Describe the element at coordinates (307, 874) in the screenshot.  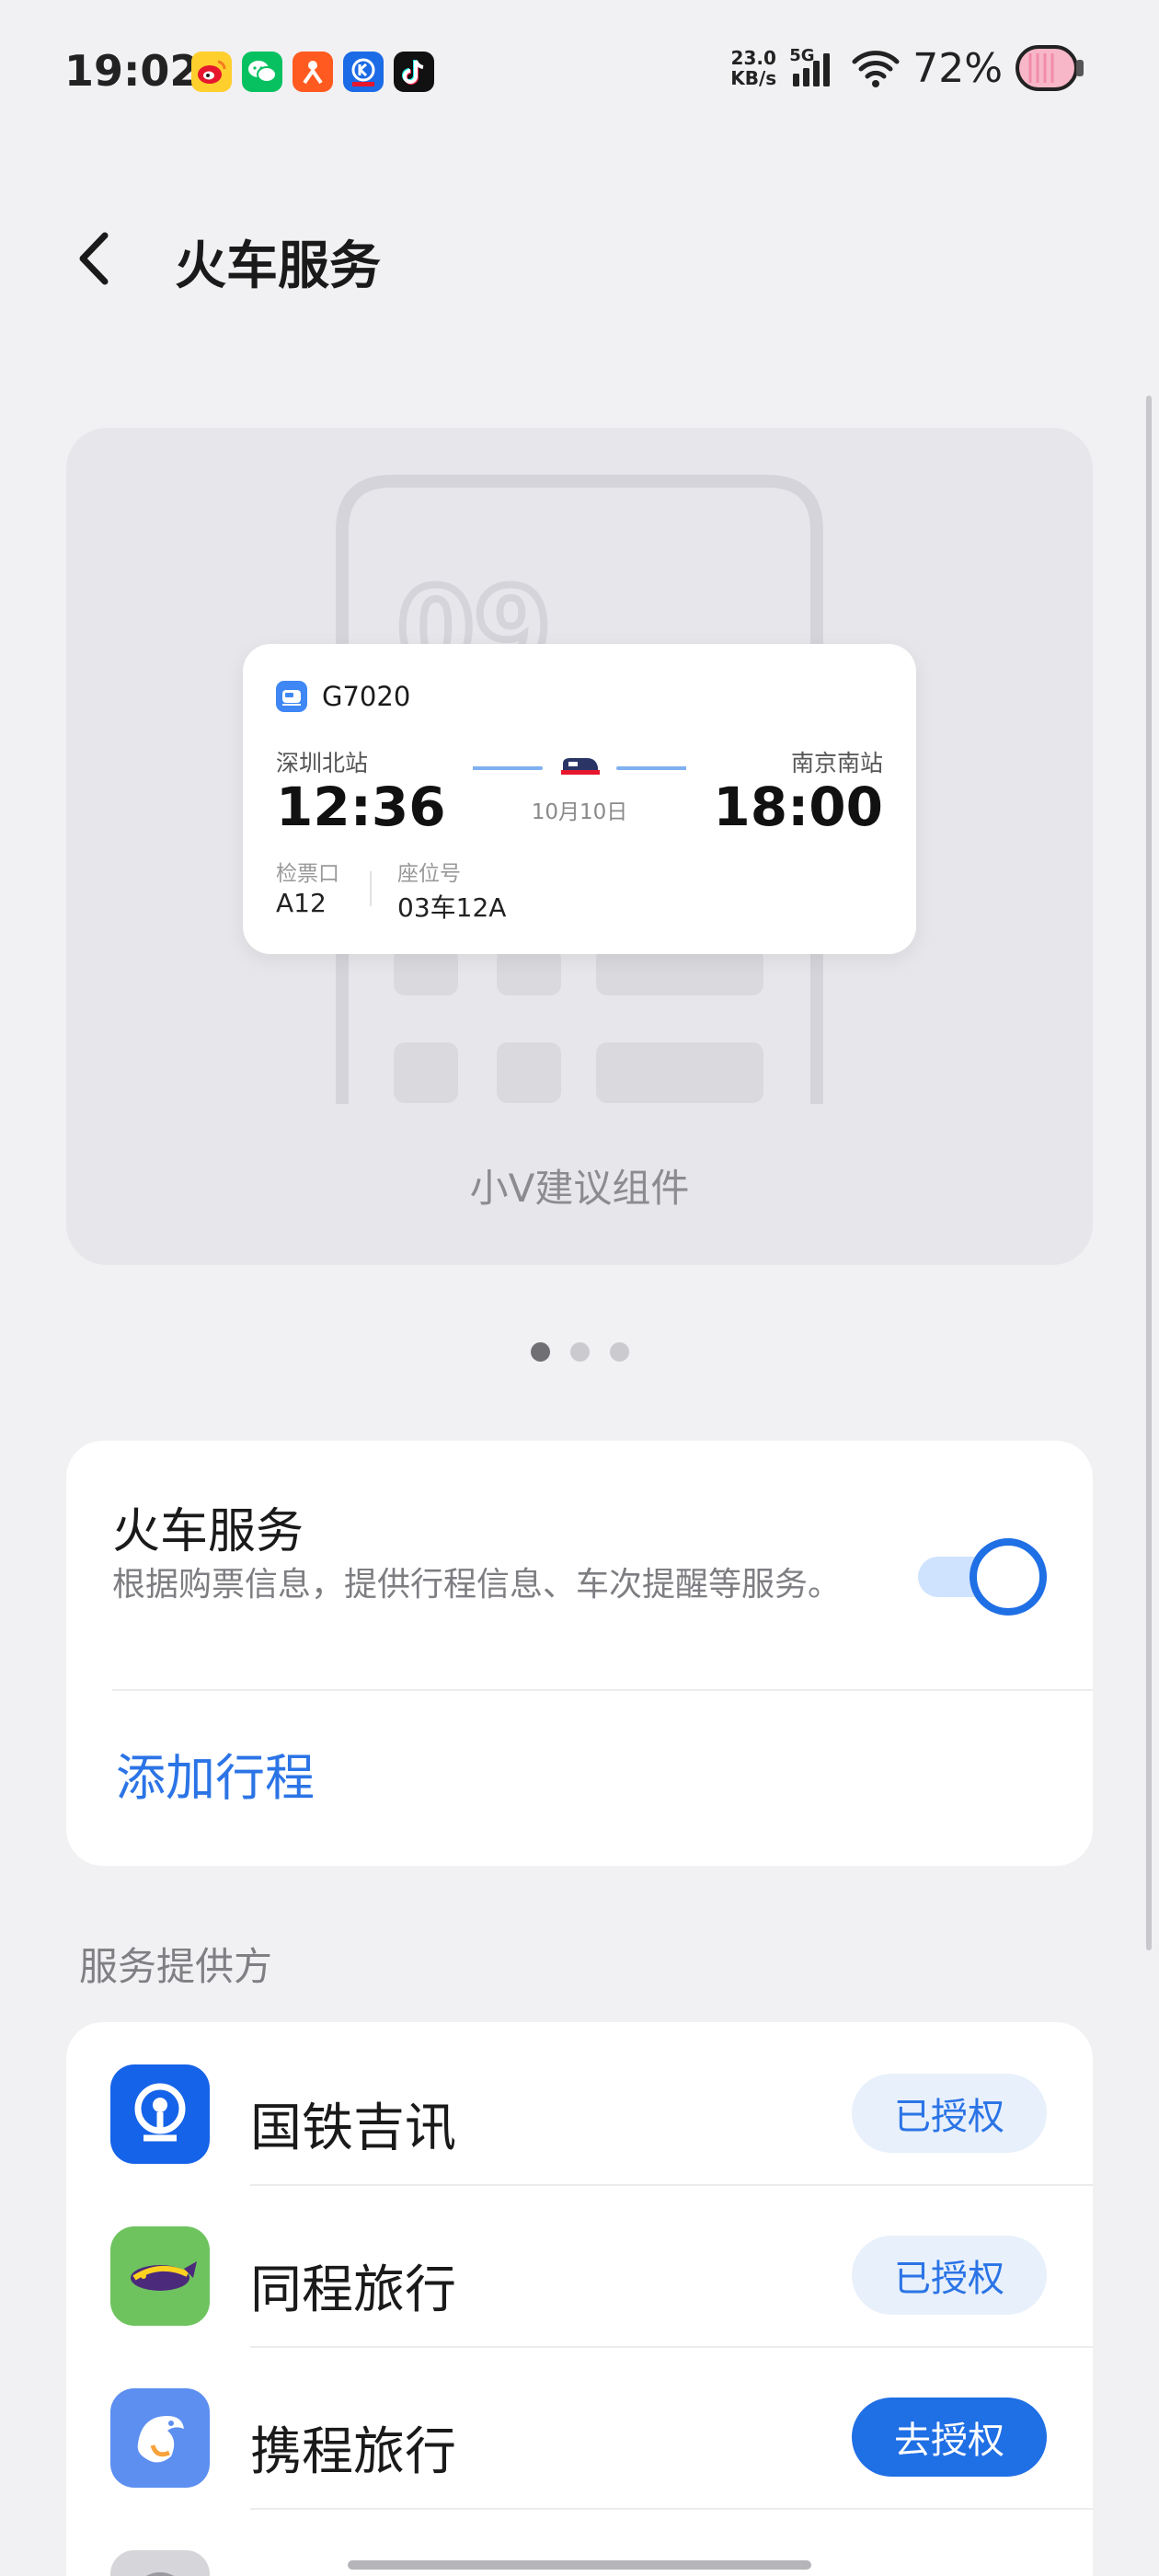
I see `gate-label: 检票口` at that location.